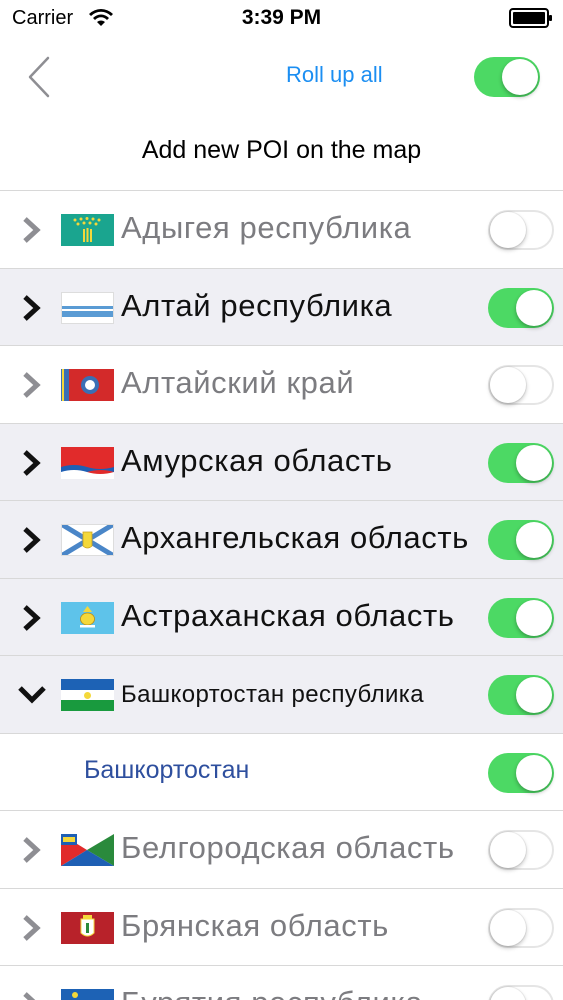 Image resolution: width=563 pixels, height=1000 pixels. Describe the element at coordinates (521, 927) in the screenshot. I see `region-switch-bryansk` at that location.